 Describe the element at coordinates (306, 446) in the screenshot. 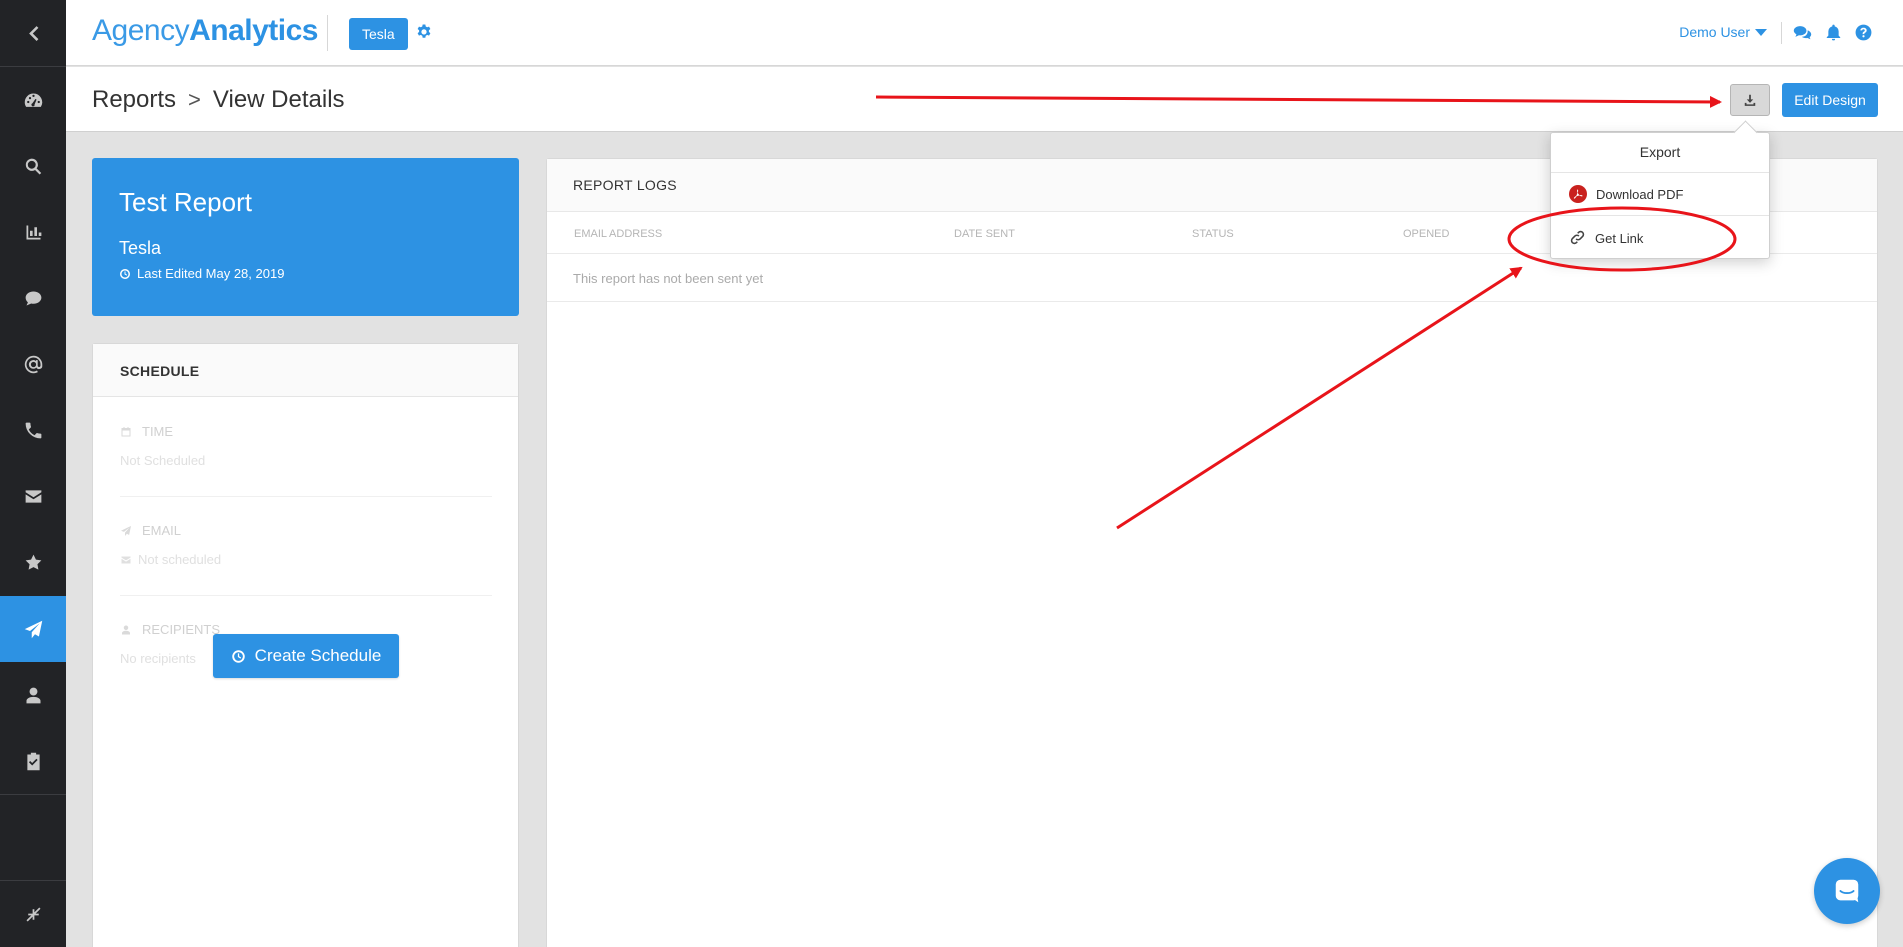

I see `schedule-time-section: TIME Not Scheduled` at that location.